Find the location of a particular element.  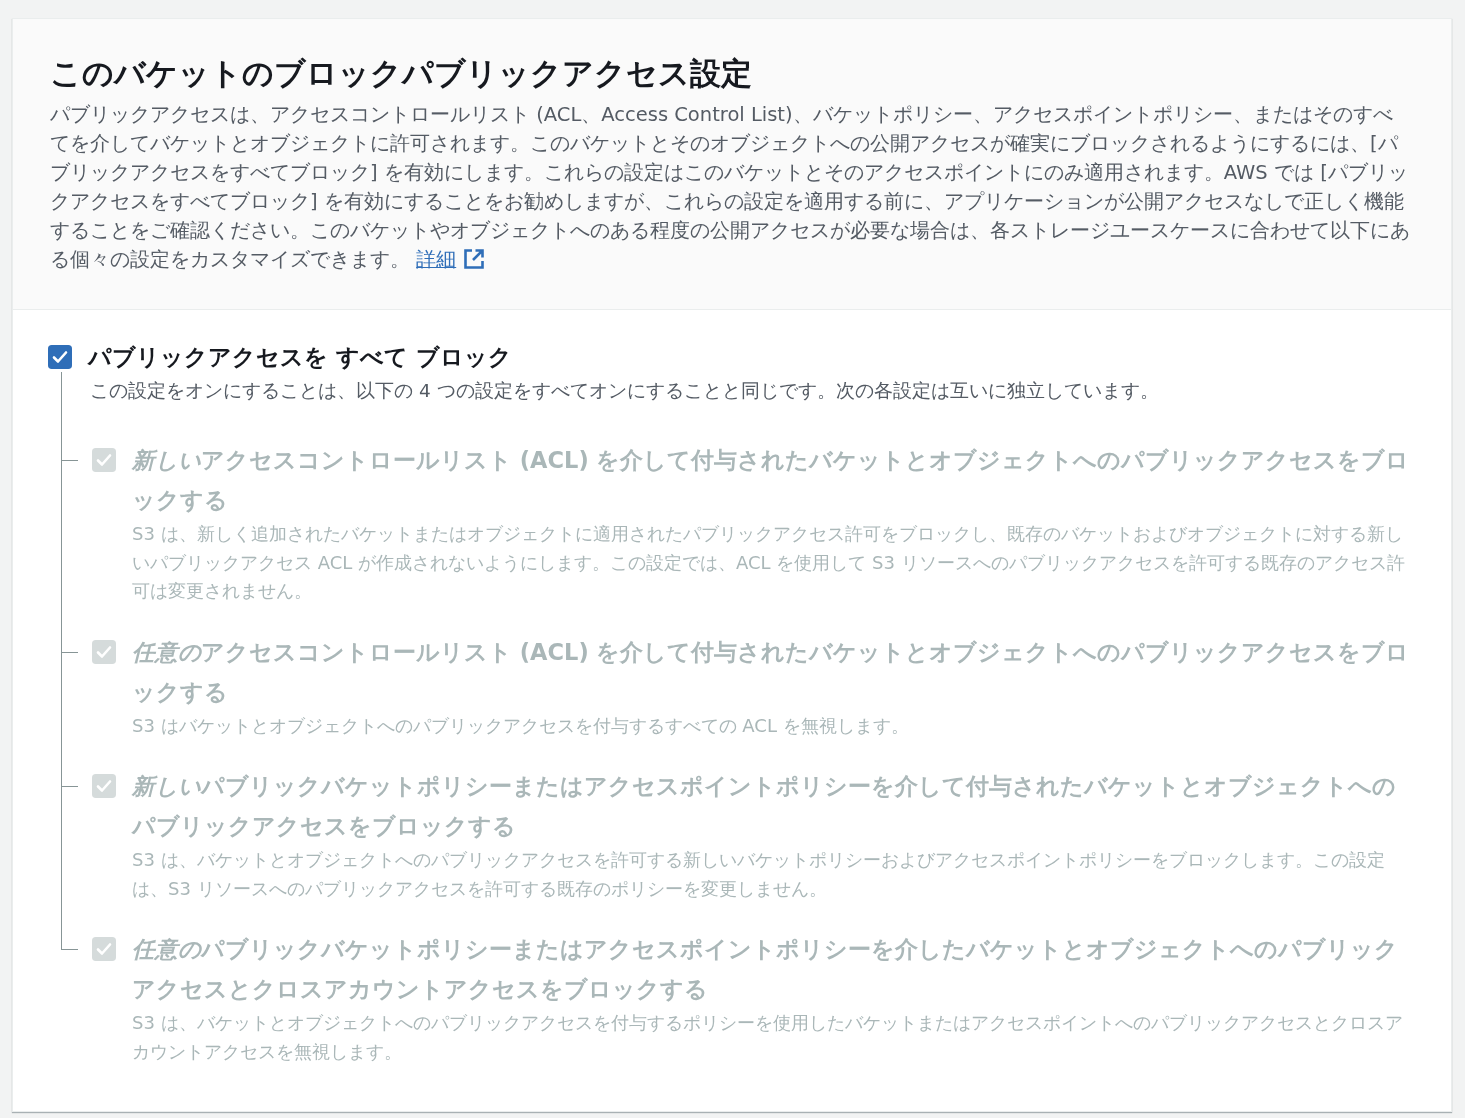

option-description: S3 はバケットとオブジェクトへのパブリックアクセスを付与するすべての ACL を無視します。 is located at coordinates (521, 725).